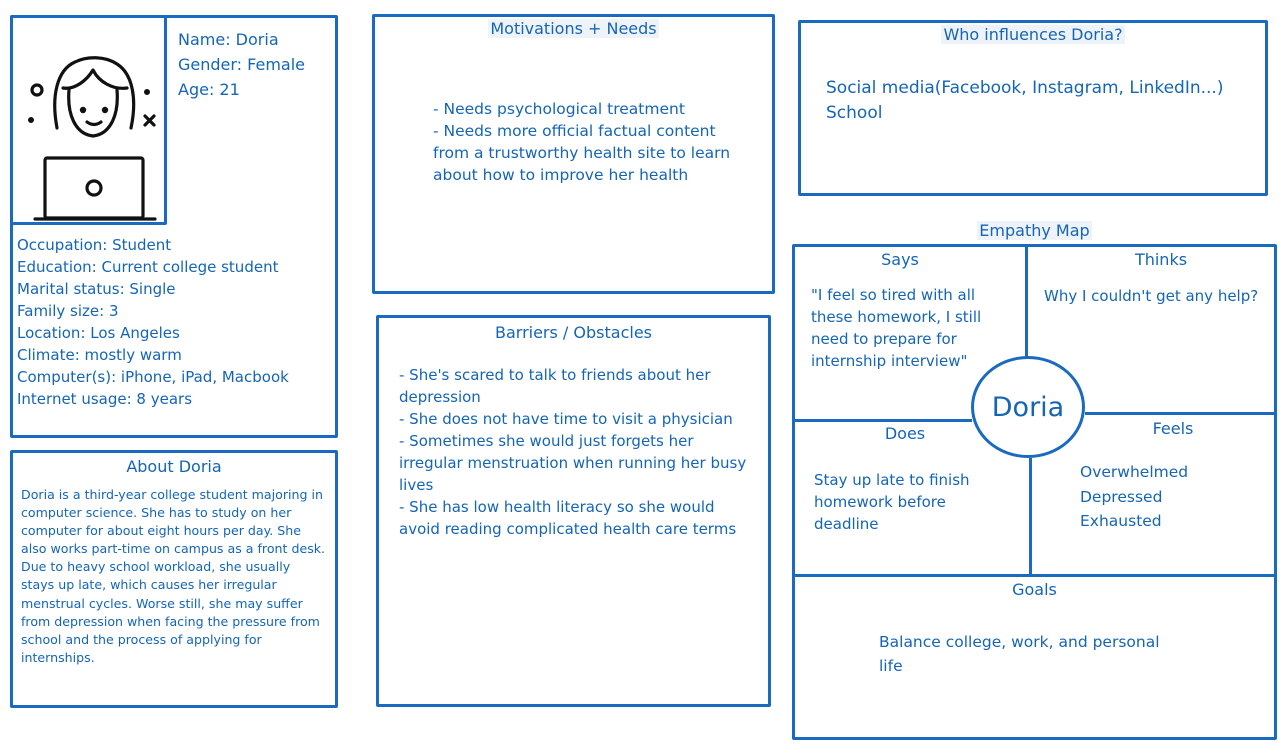 The width and height of the screenshot is (1283, 747). Describe the element at coordinates (1034, 575) in the screenshot. I see `empathy-divider-goals` at that location.